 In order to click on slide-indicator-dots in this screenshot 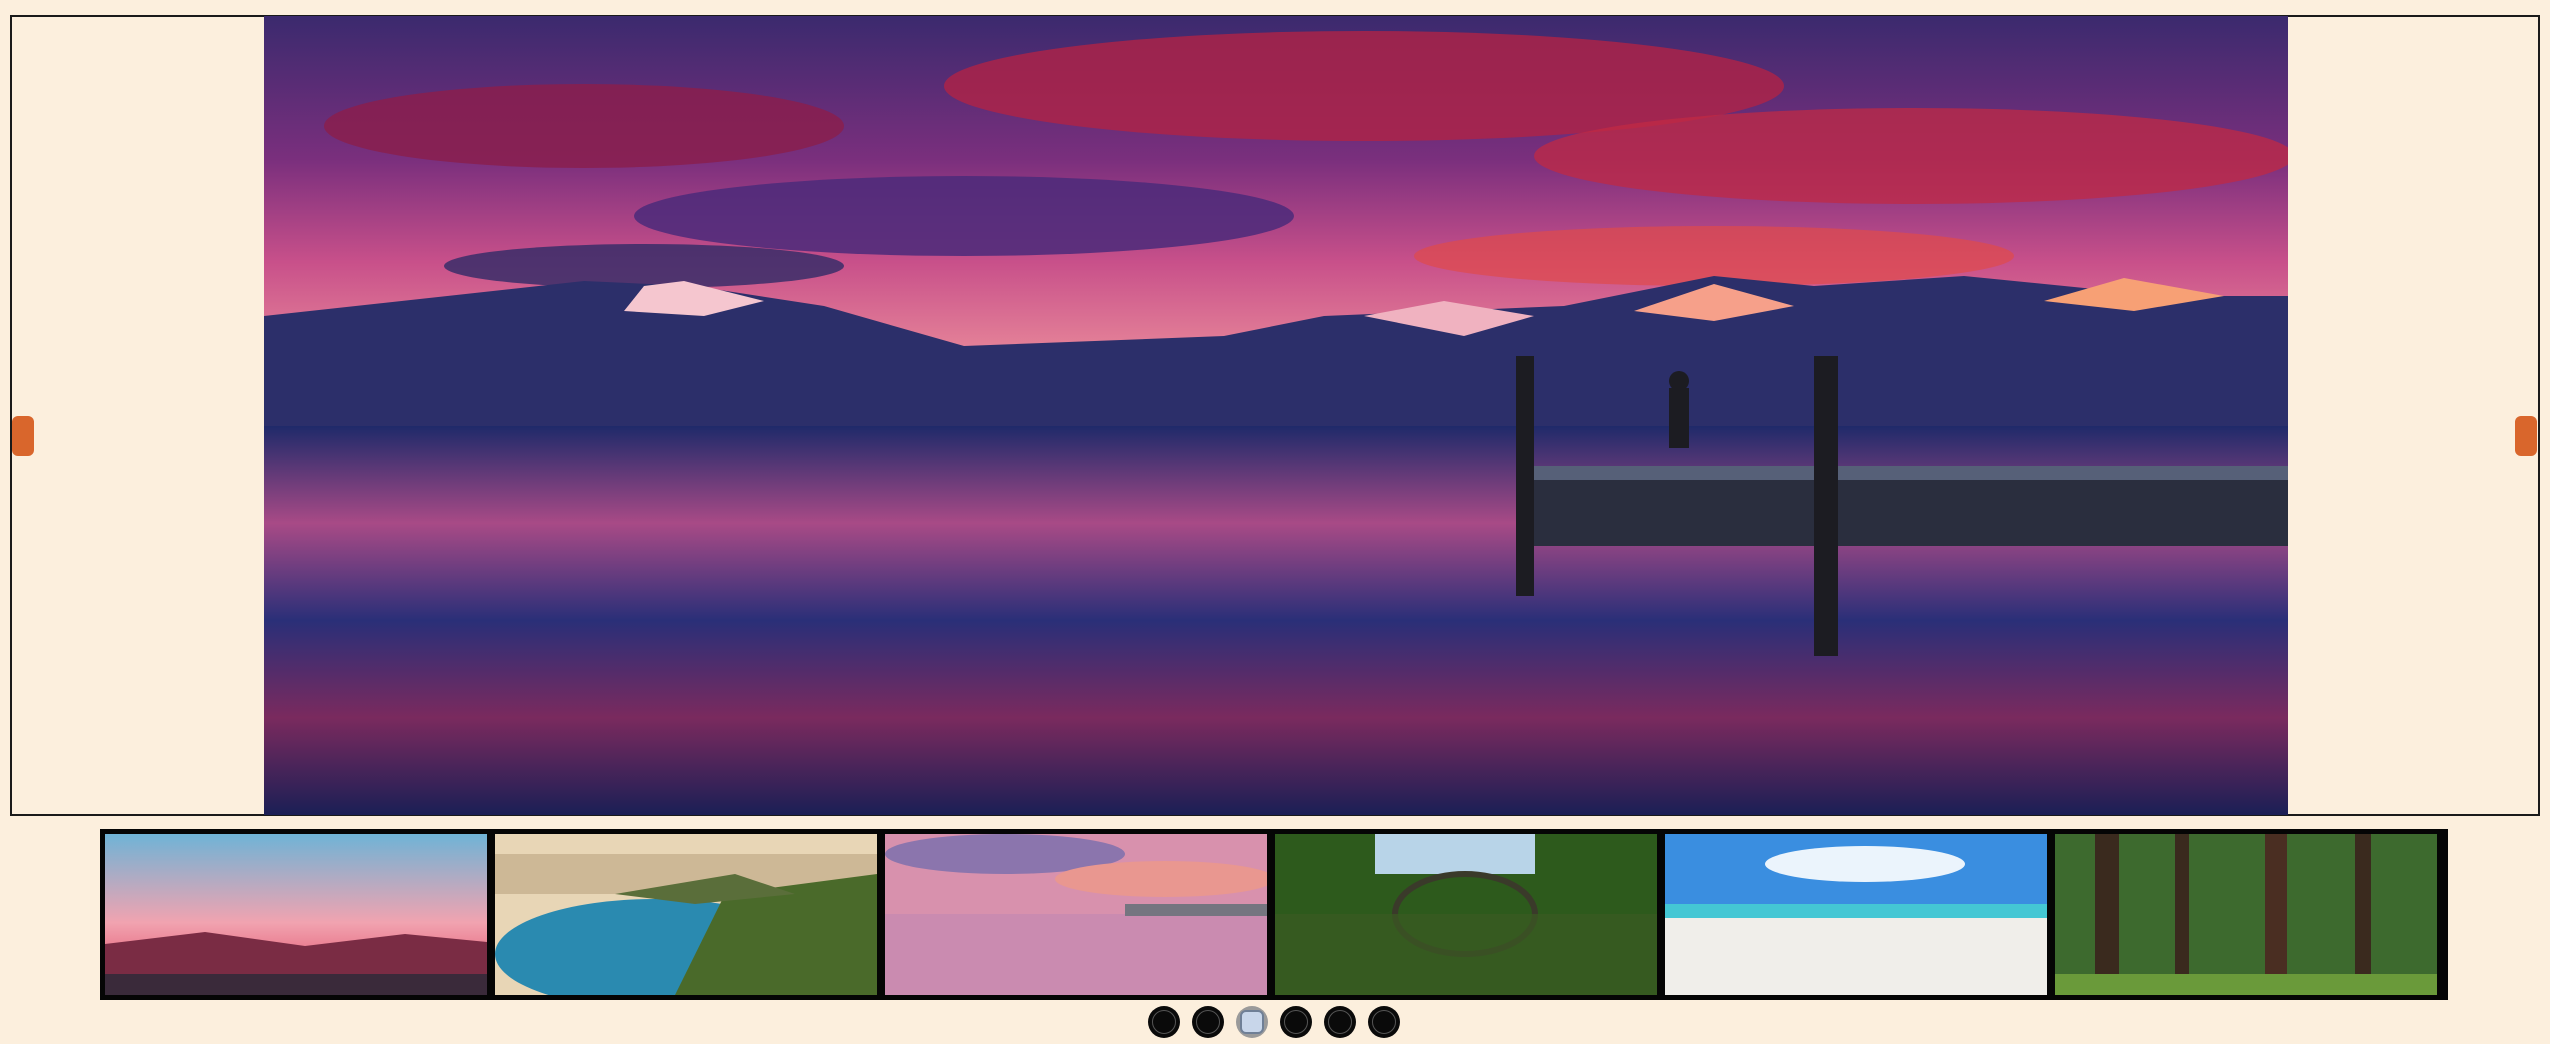, I will do `click(1275, 1023)`.